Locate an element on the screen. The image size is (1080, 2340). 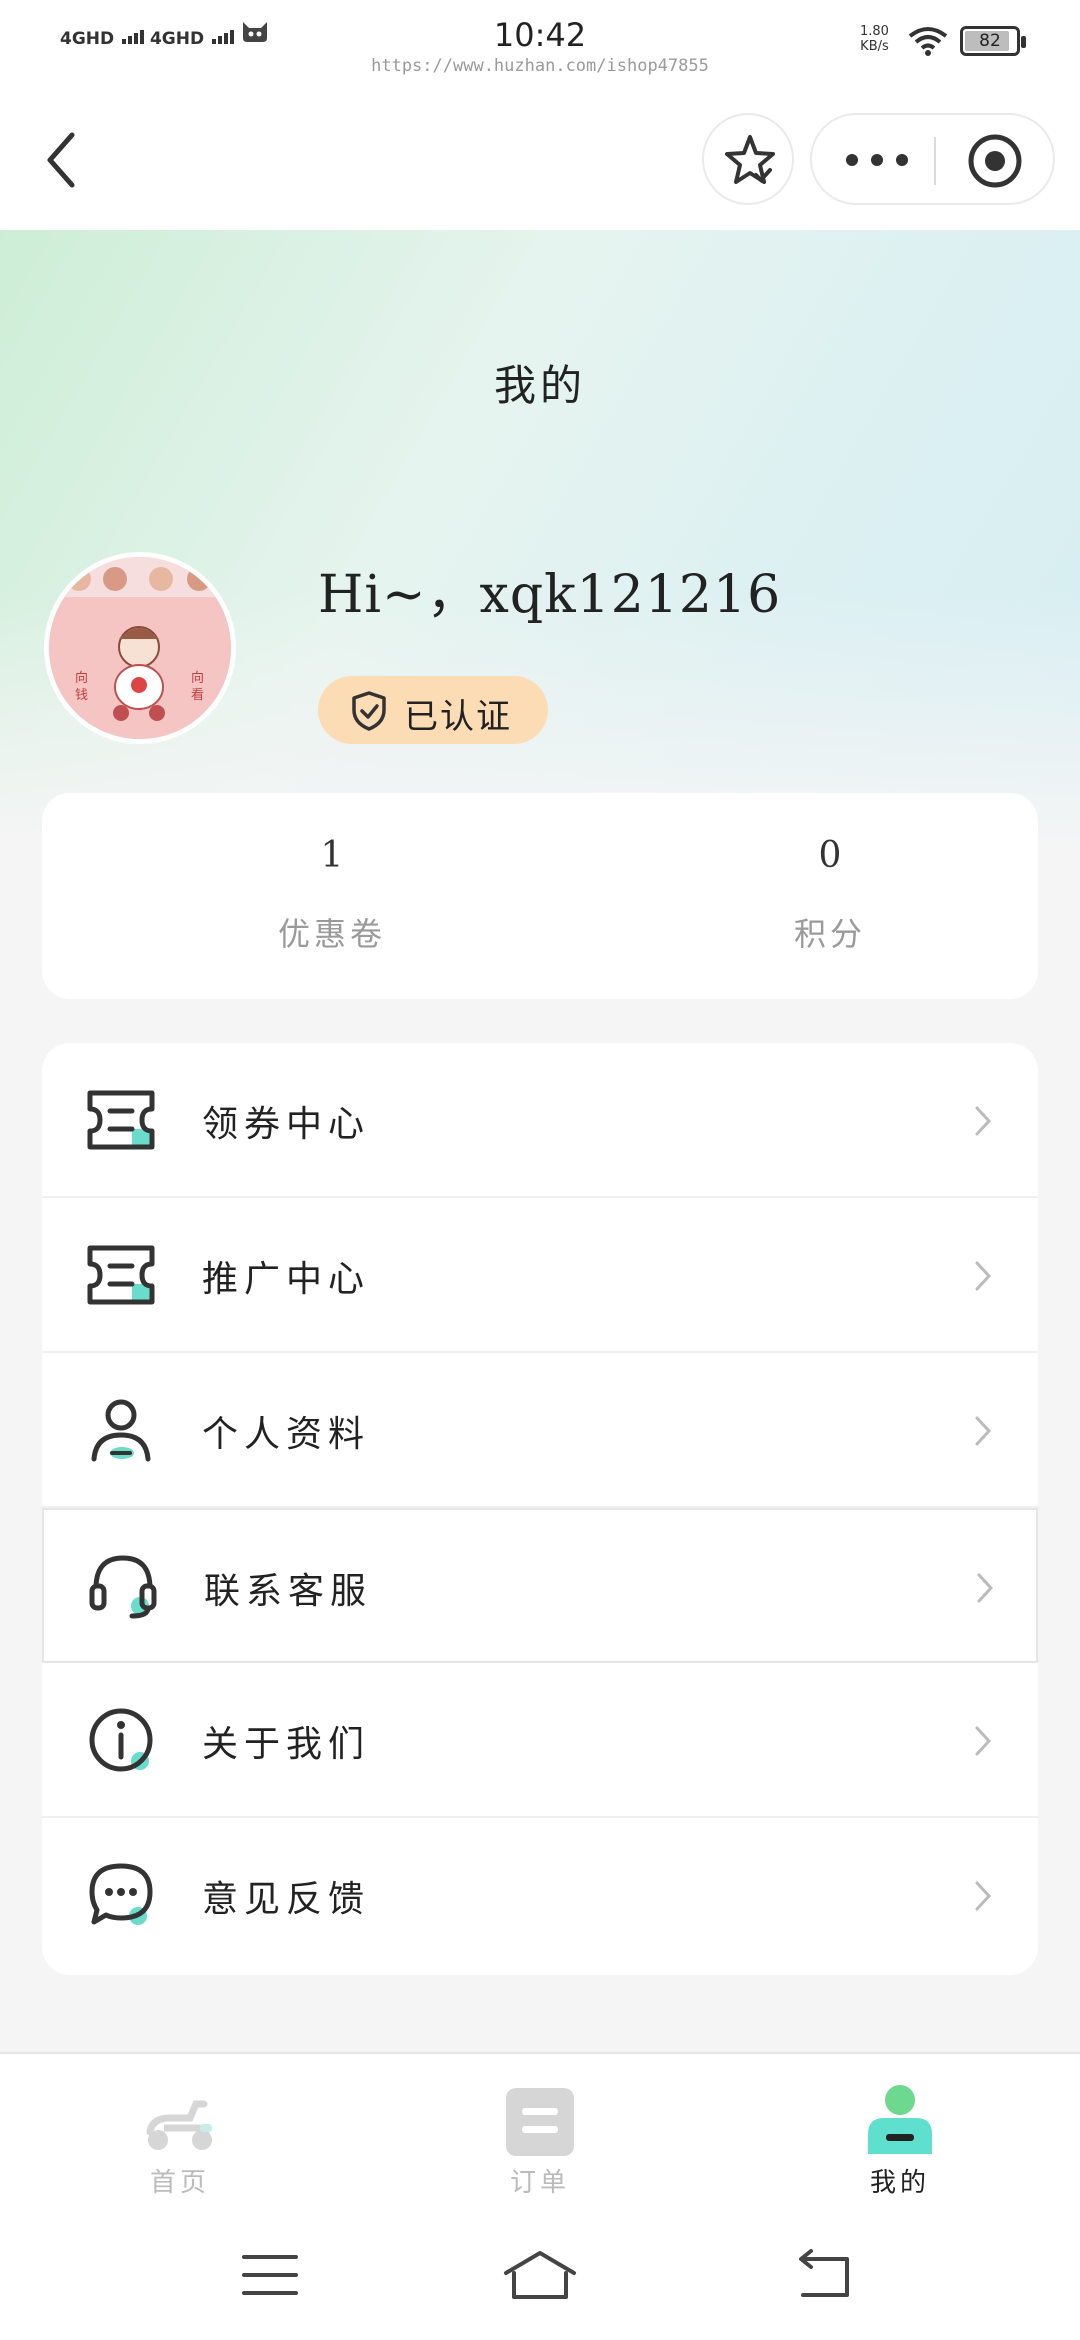
star-icon is located at coordinates (750, 159).